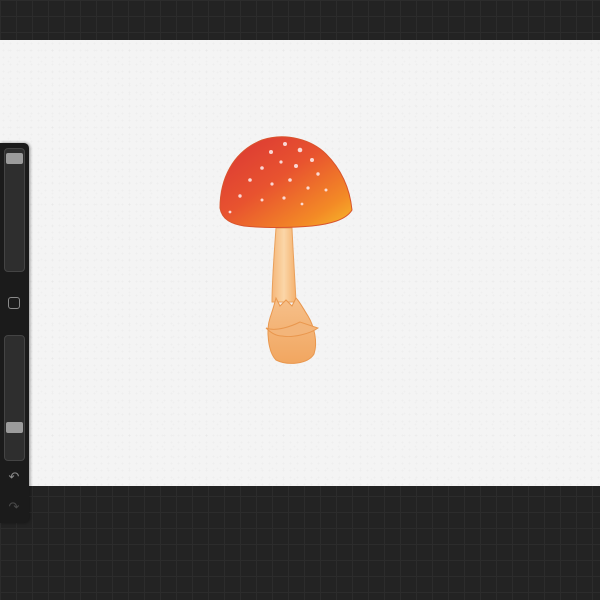 Image resolution: width=600 pixels, height=600 pixels. Describe the element at coordinates (14, 427) in the screenshot. I see `opacity-slider-thumb` at that location.